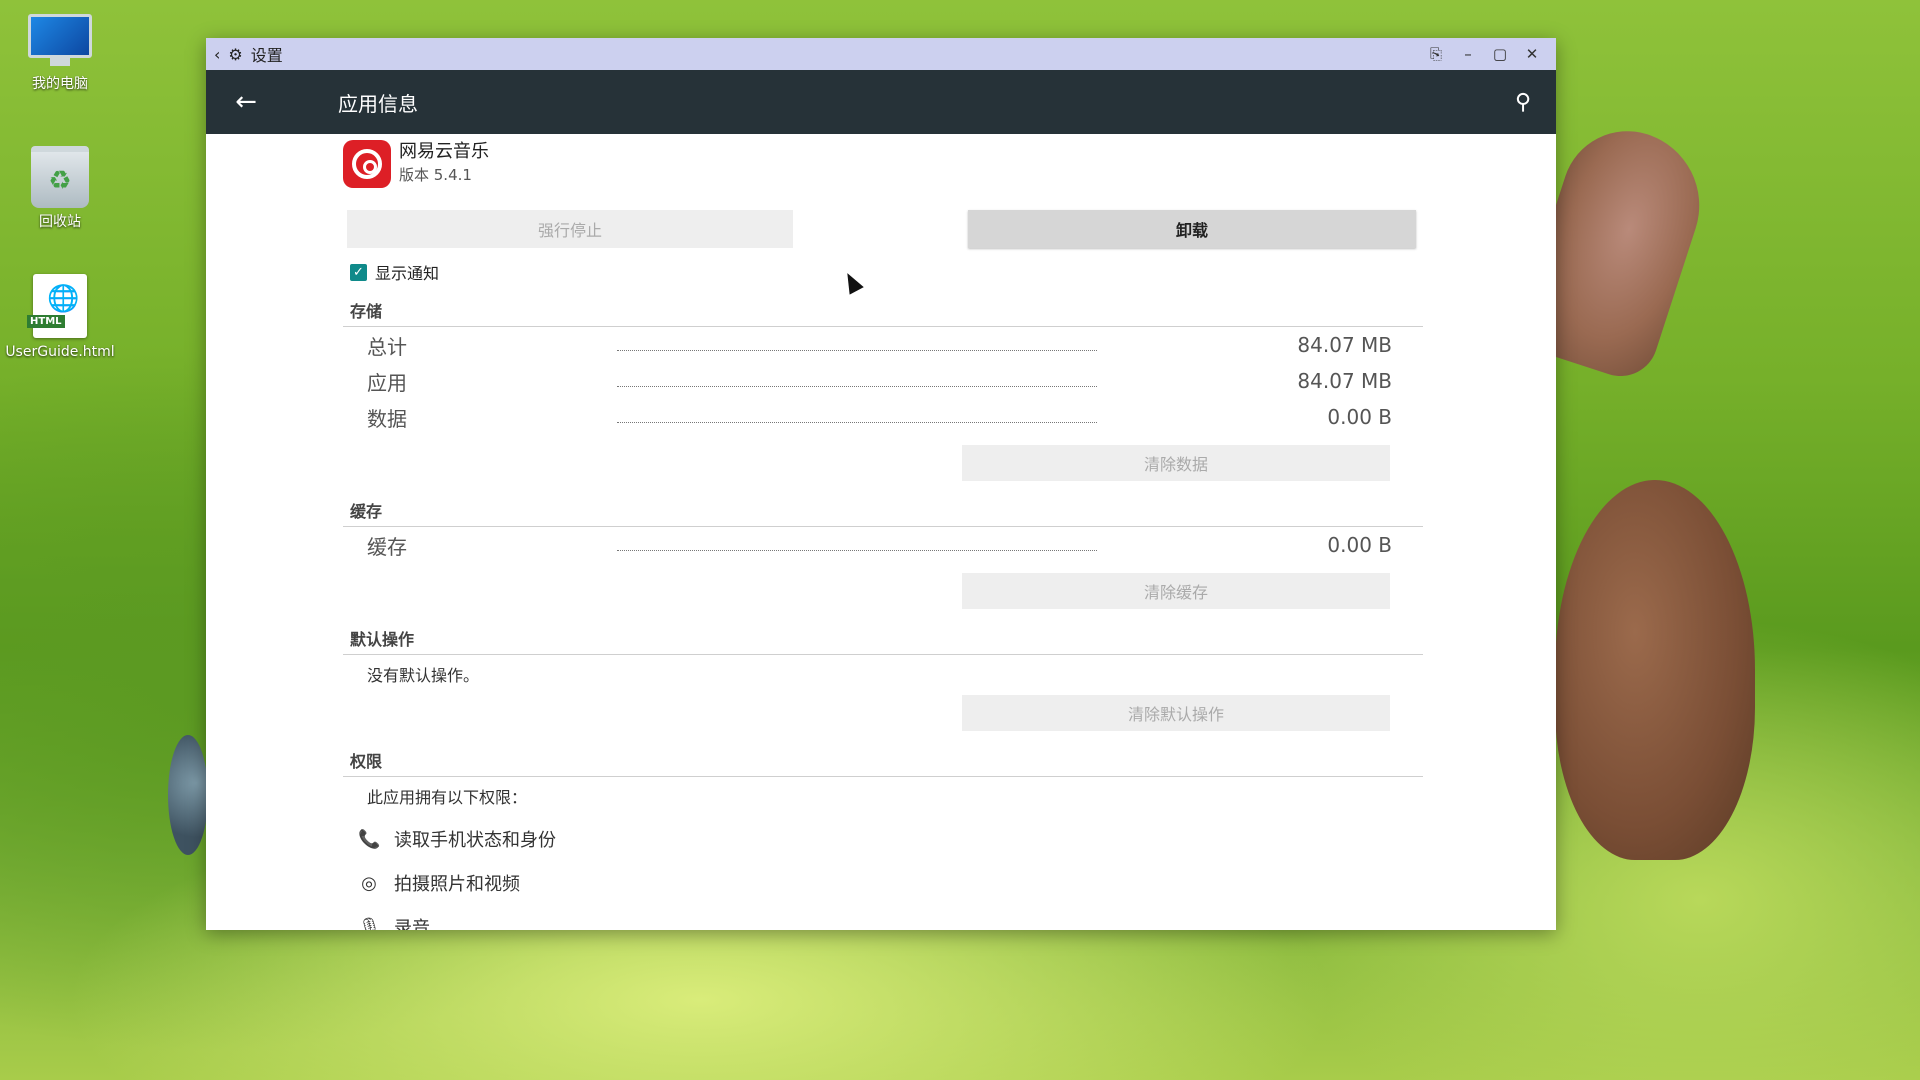  I want to click on minimize-icon: –, so click(1468, 54).